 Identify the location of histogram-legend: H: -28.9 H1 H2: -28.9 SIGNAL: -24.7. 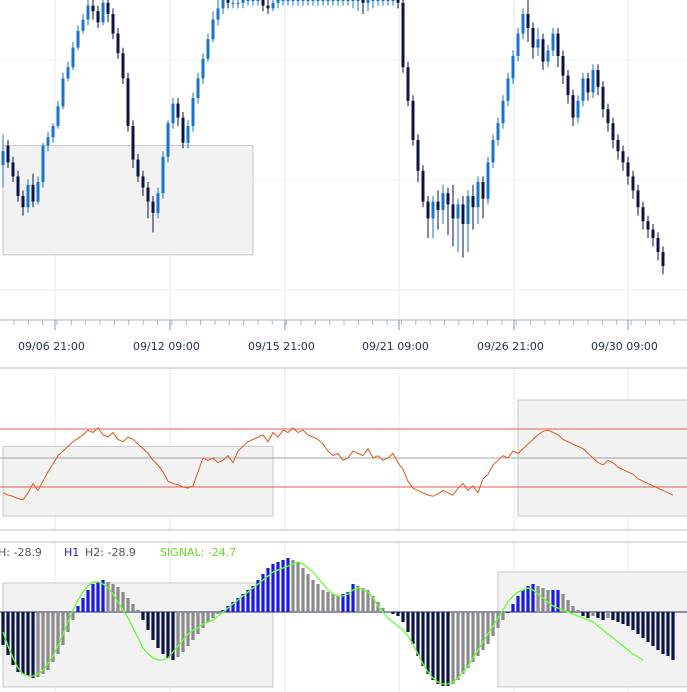
(118, 552).